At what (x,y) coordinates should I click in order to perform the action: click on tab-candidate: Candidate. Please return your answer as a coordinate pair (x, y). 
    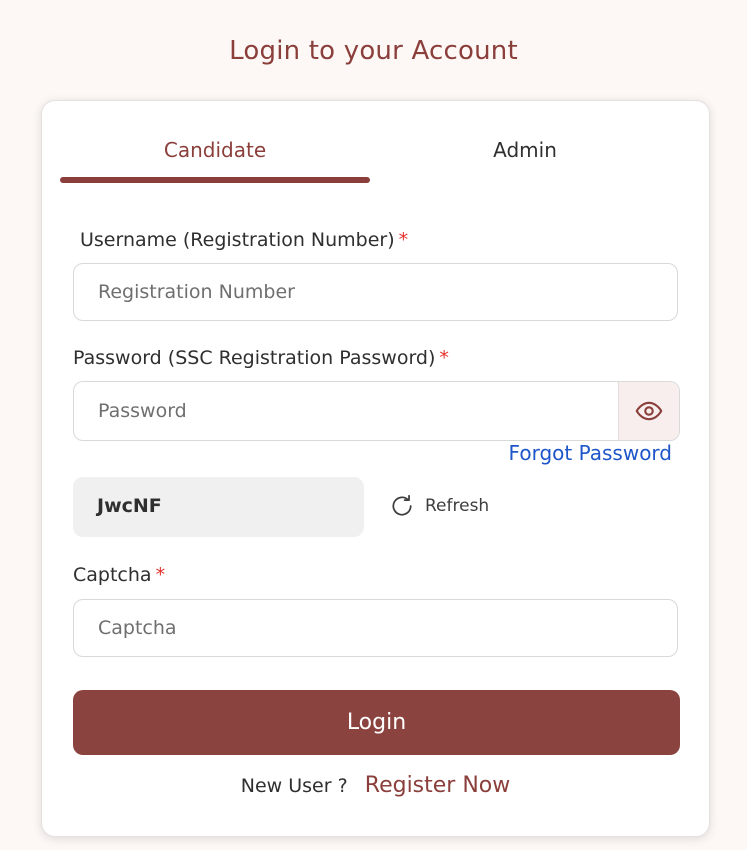
    Looking at the image, I should click on (215, 152).